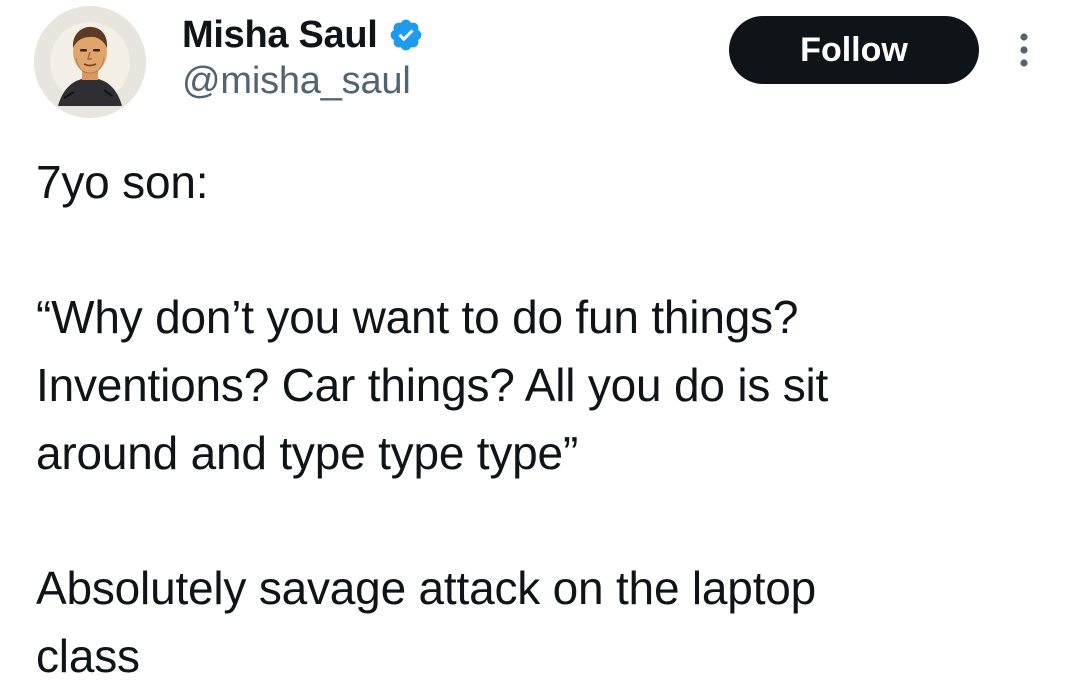 The height and width of the screenshot is (690, 1079). I want to click on author-display-name: Misha Saul, so click(280, 35).